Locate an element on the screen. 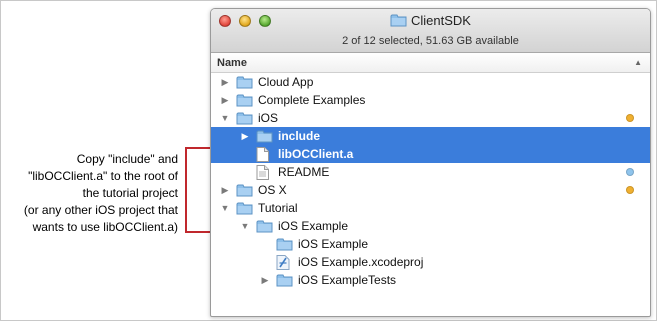 This screenshot has width=657, height=321. list-item-cloud-app: ▶ Cloud App is located at coordinates (430, 82).